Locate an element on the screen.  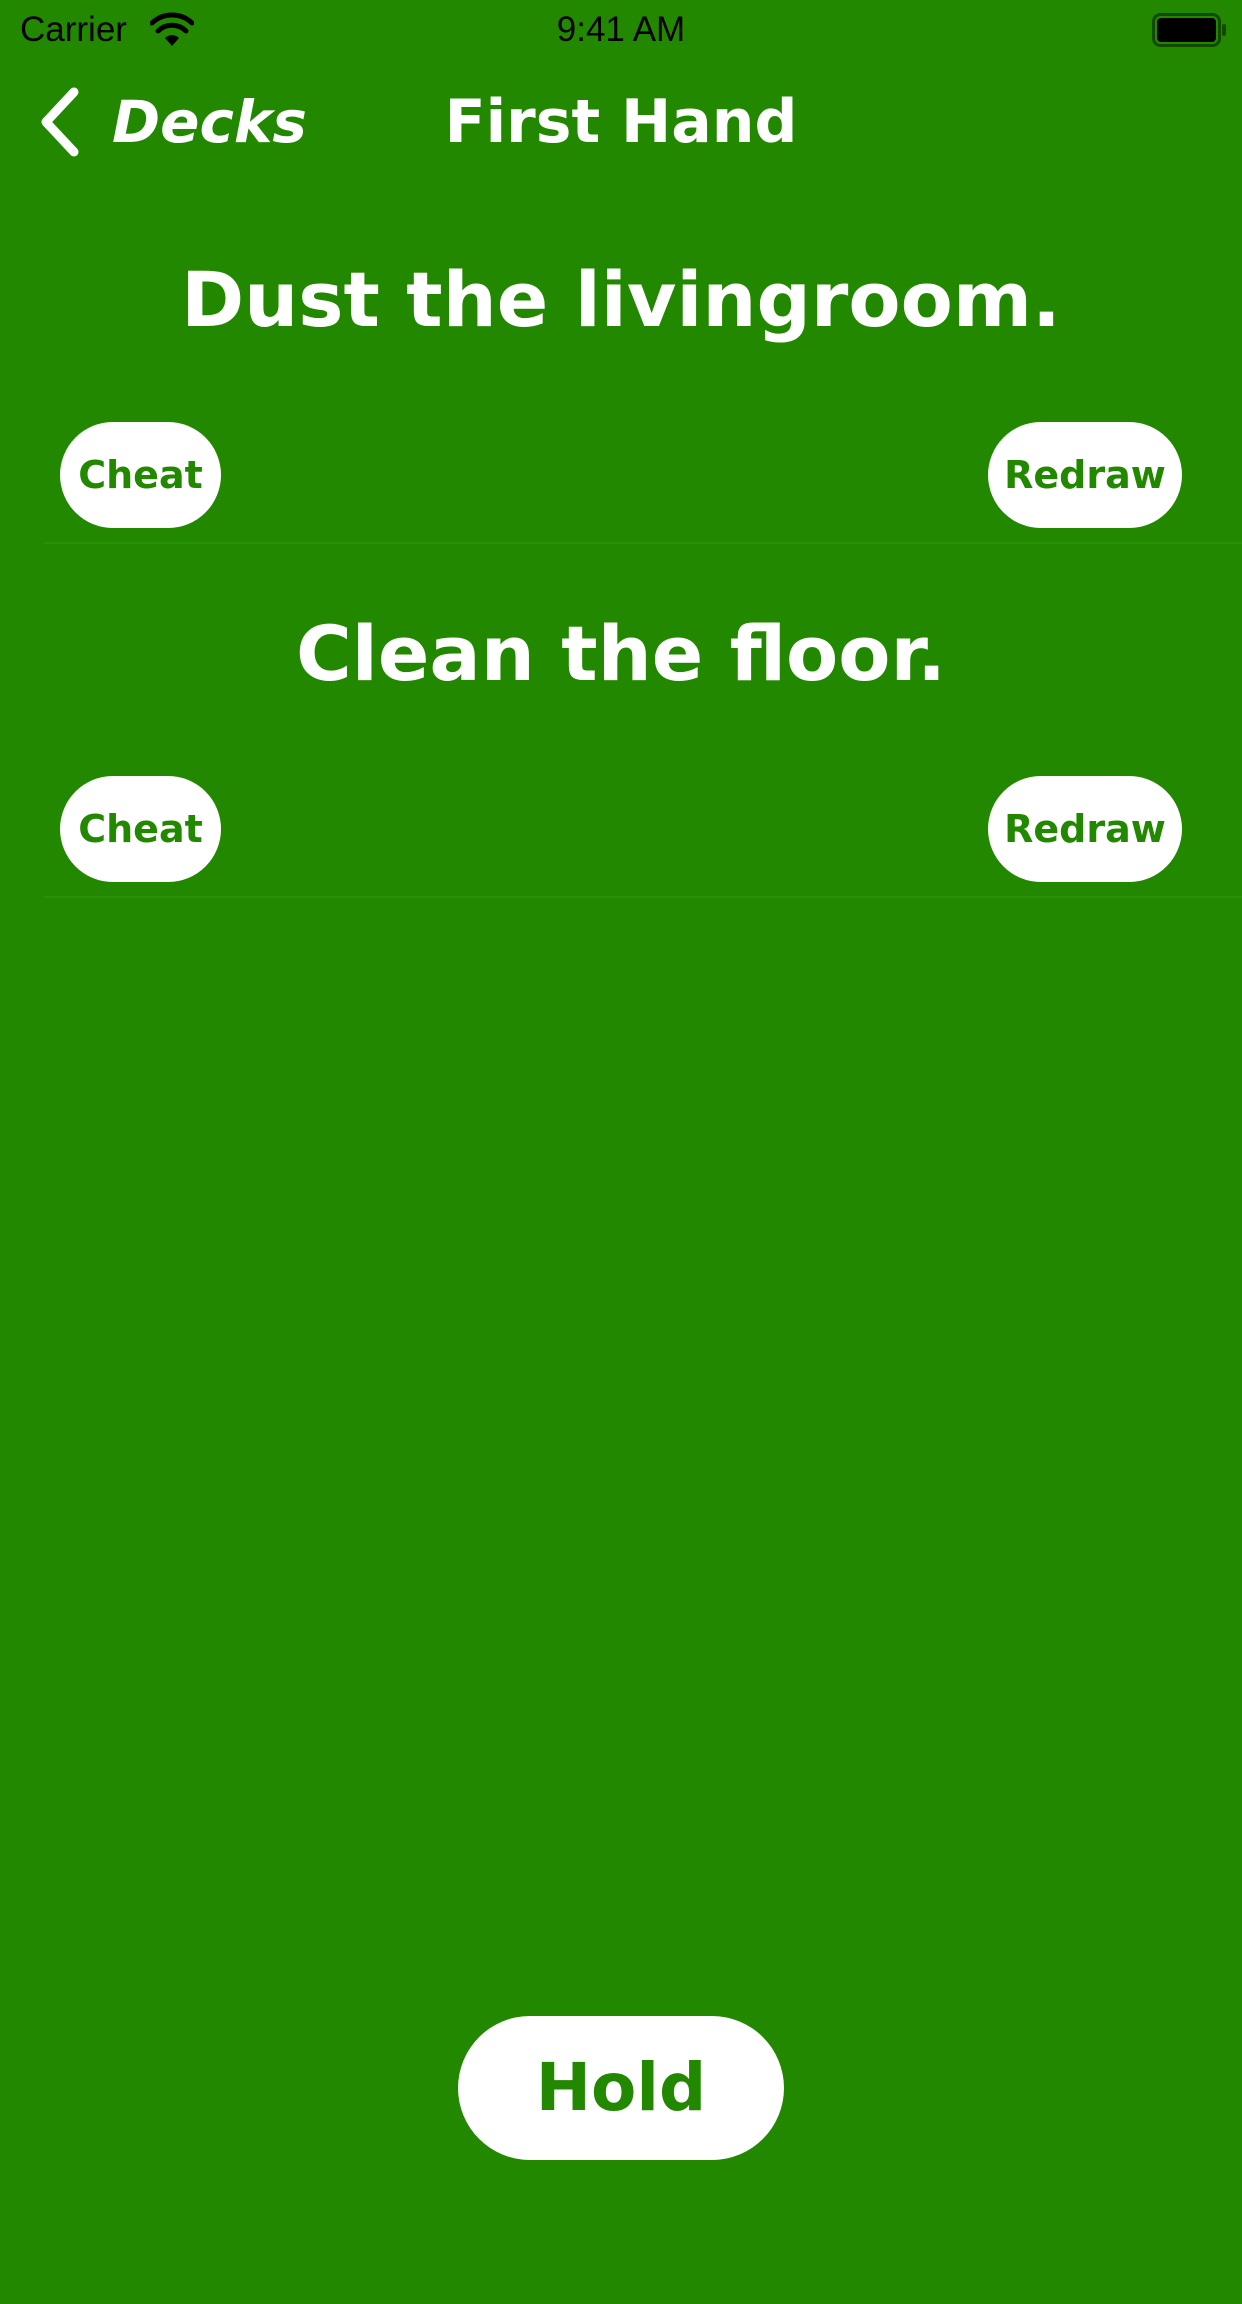
battery-icon is located at coordinates (1190, 30).